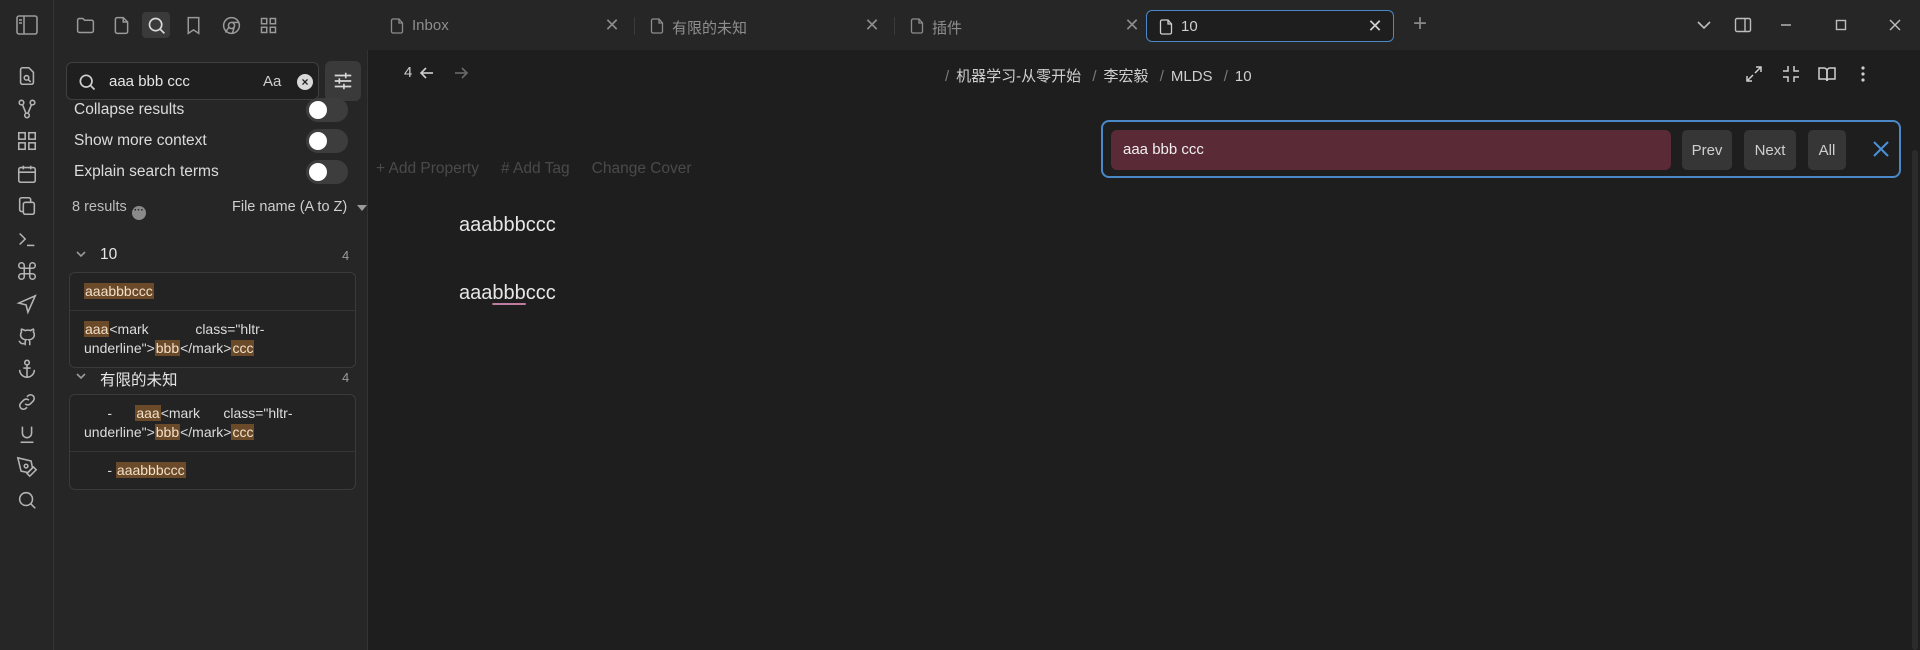 The image size is (1920, 650). I want to click on tab-plugins: 插件 ✕, so click(1024, 26).